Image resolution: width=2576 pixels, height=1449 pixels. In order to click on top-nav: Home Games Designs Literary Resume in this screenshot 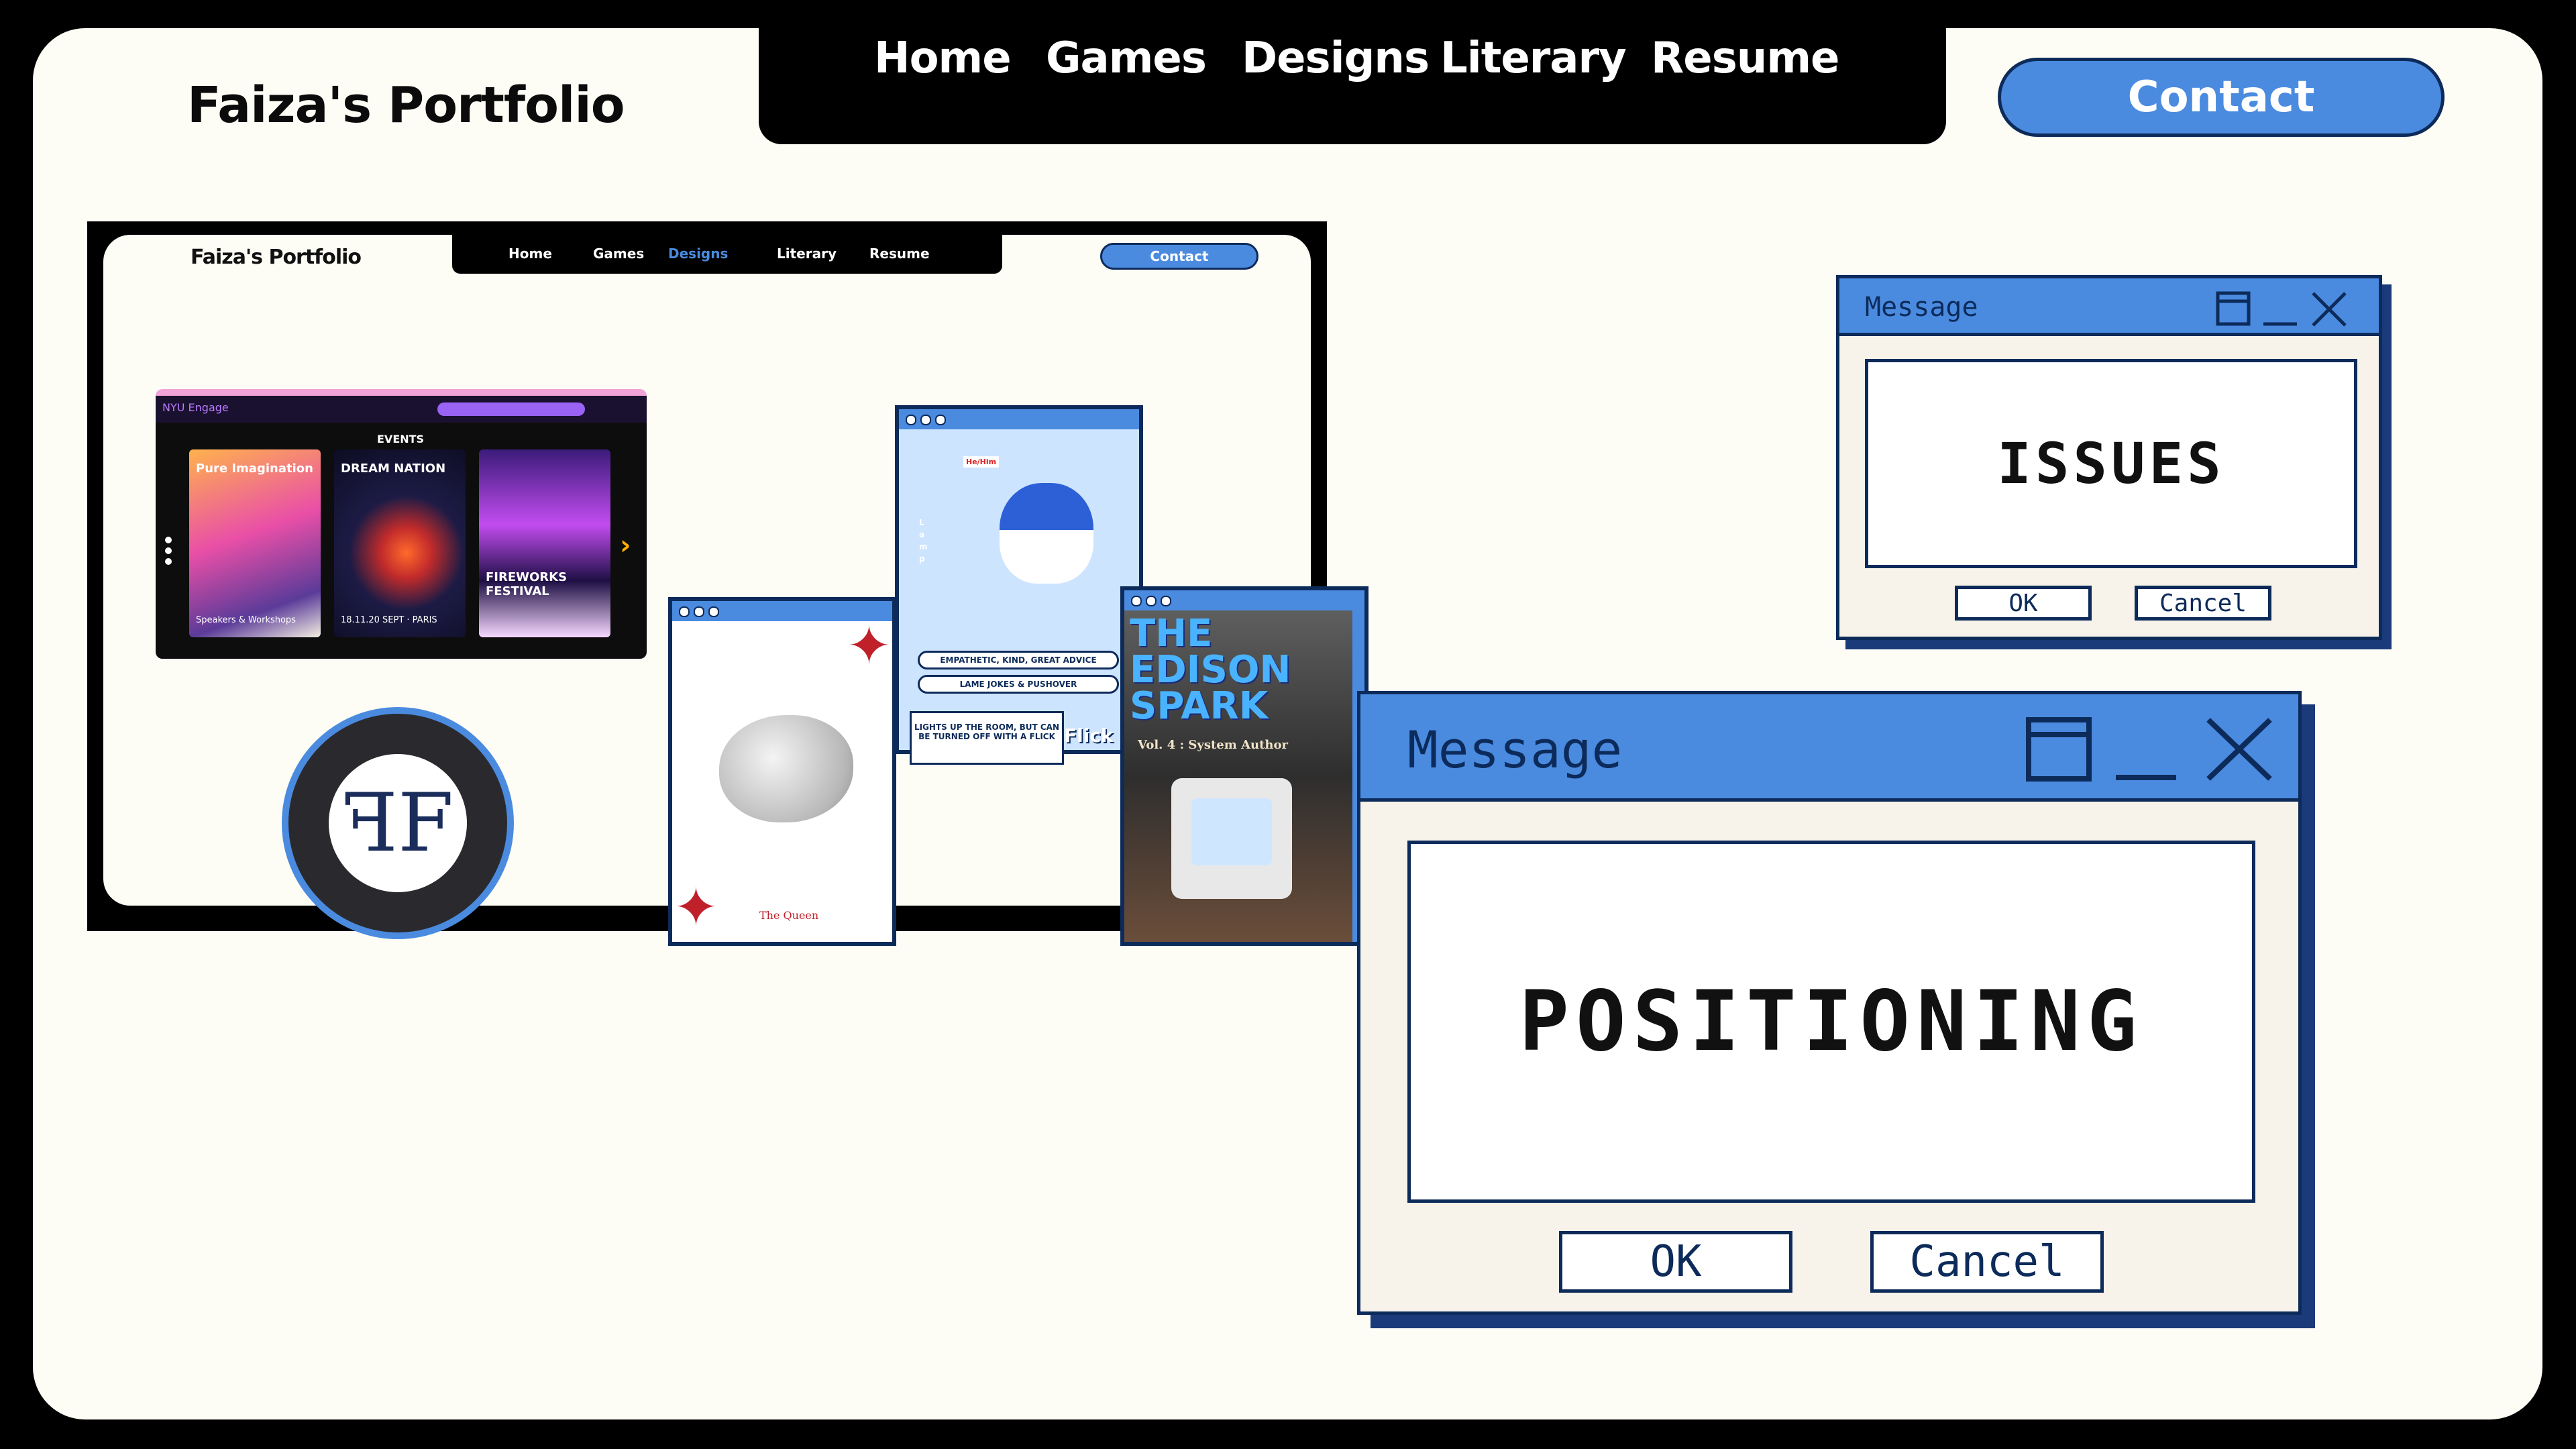, I will do `click(1352, 86)`.